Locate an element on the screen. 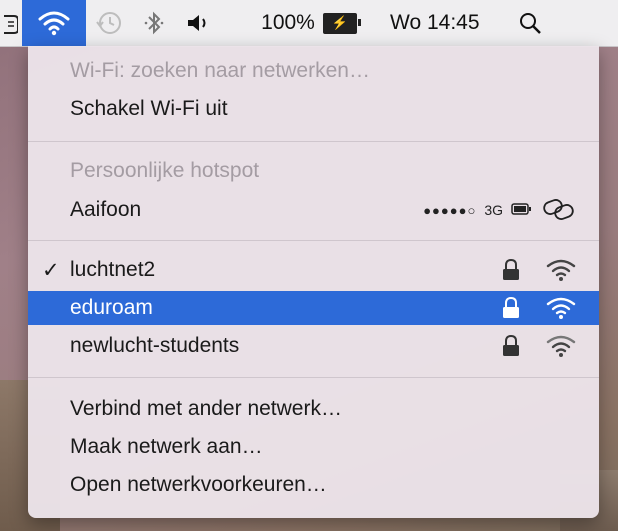  battery-icon: ⚡ is located at coordinates (341, 23).